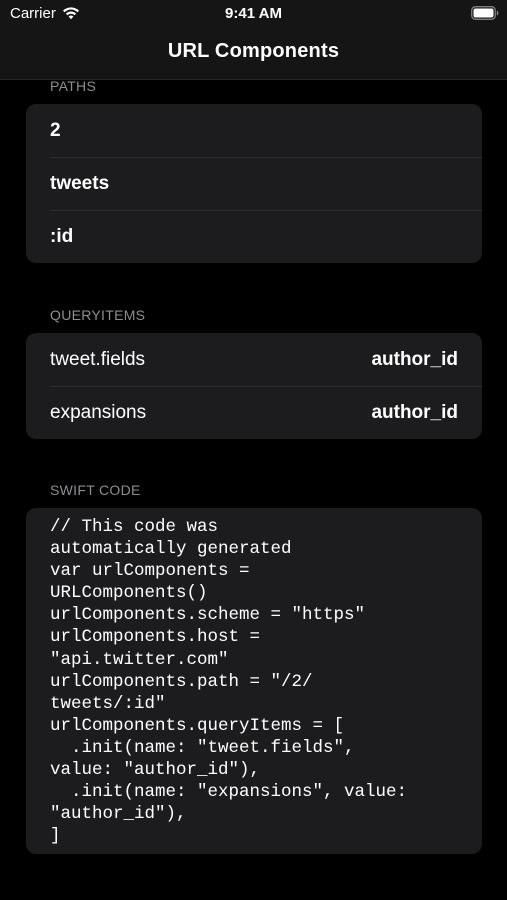 Image resolution: width=507 pixels, height=900 pixels. Describe the element at coordinates (253, 51) in the screenshot. I see `page-title: URL Components` at that location.